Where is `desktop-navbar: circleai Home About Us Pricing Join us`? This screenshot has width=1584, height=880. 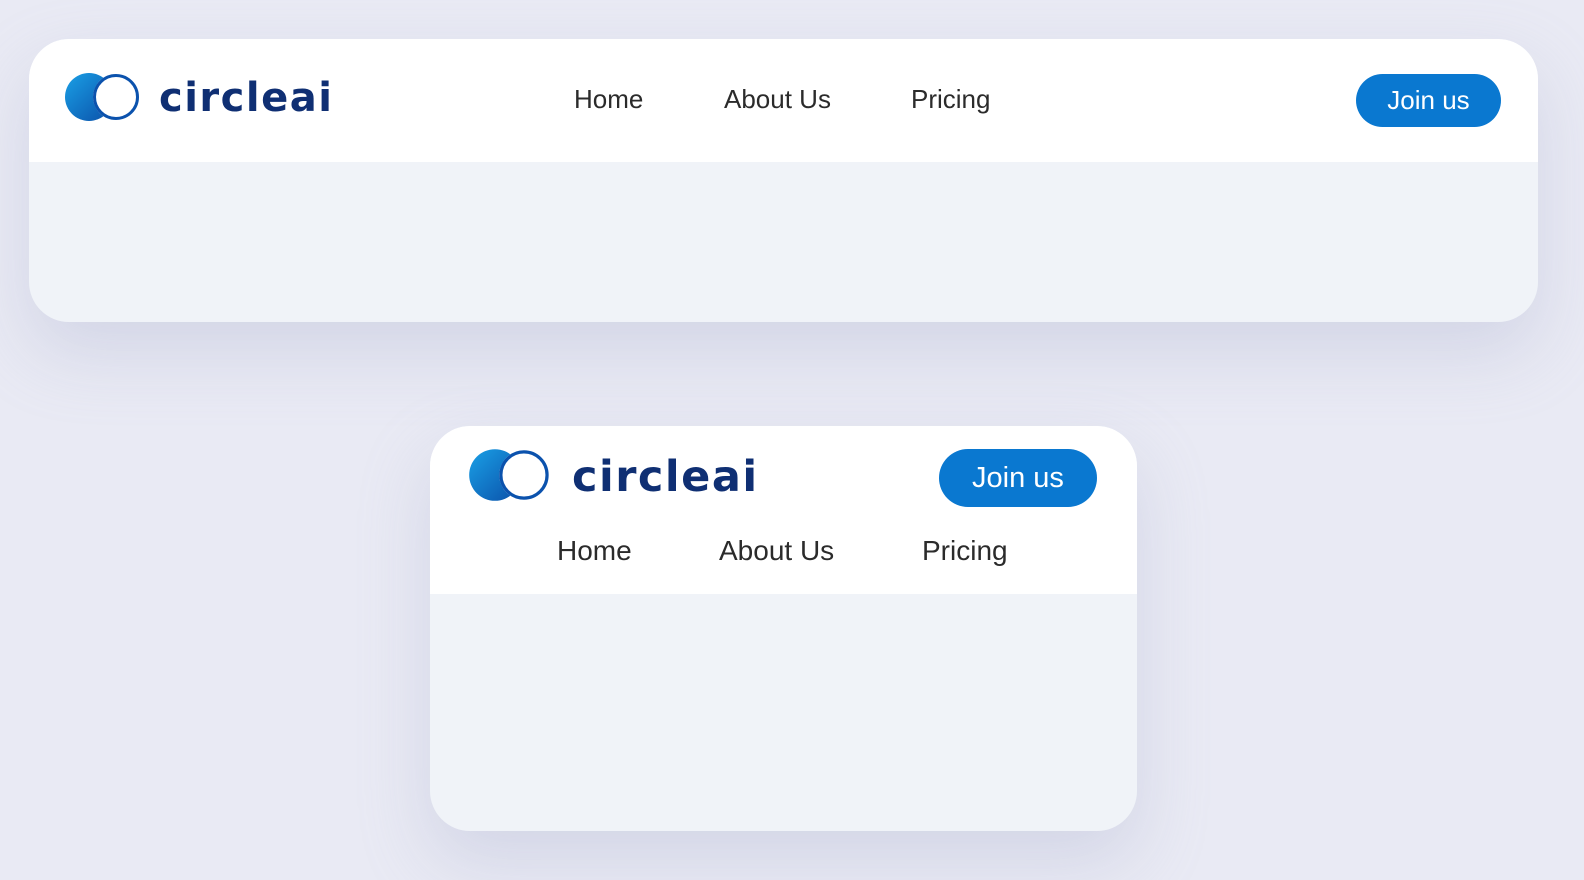 desktop-navbar: circleai Home About Us Pricing Join us is located at coordinates (783, 100).